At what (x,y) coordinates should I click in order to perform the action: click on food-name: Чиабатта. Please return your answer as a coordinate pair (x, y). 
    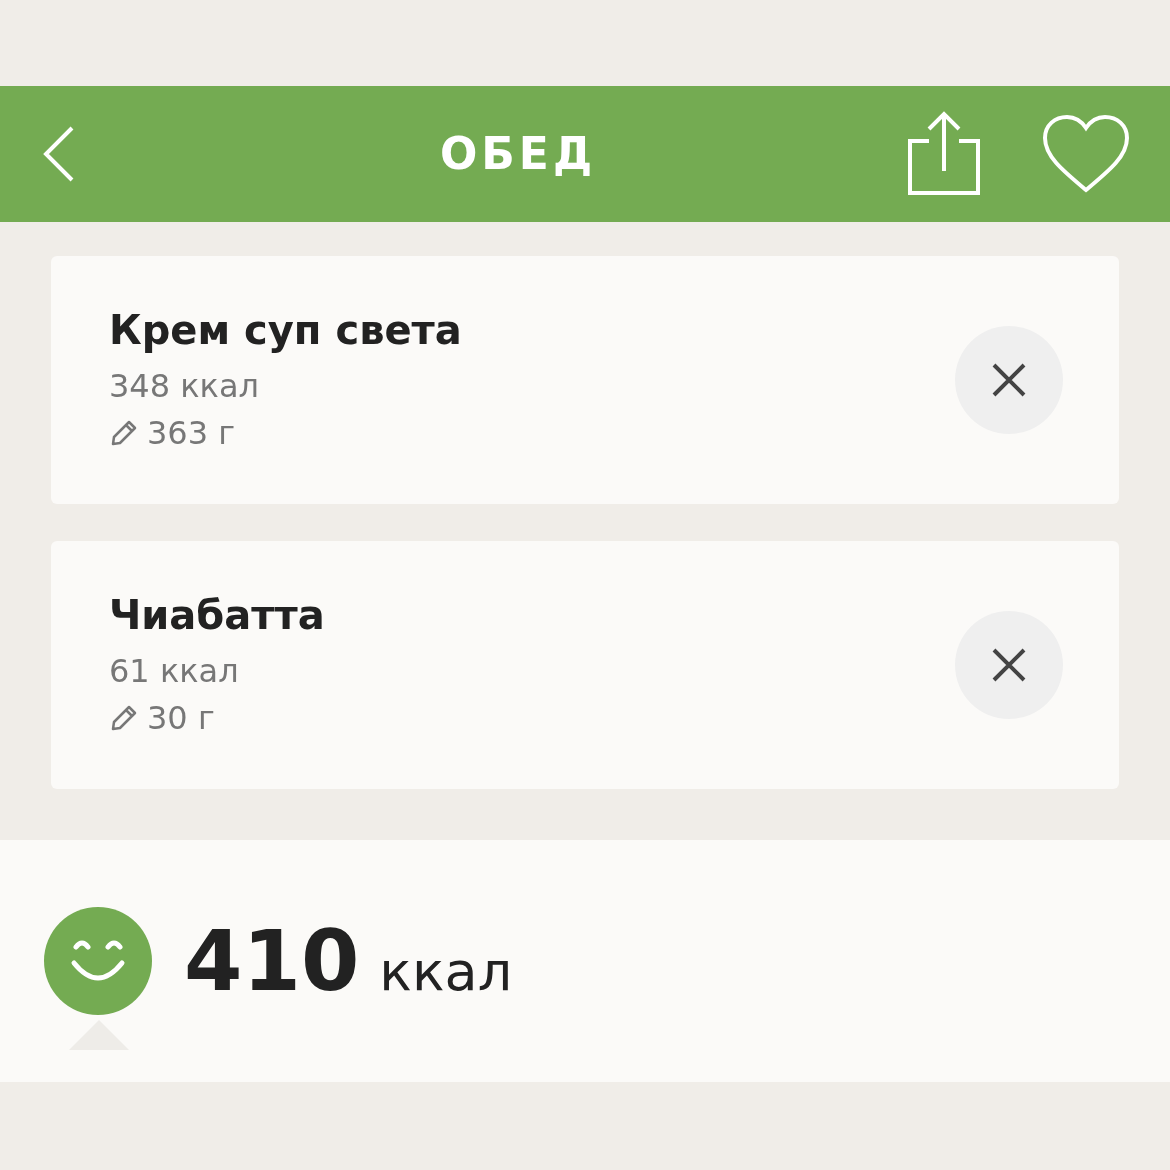
    Looking at the image, I should click on (217, 615).